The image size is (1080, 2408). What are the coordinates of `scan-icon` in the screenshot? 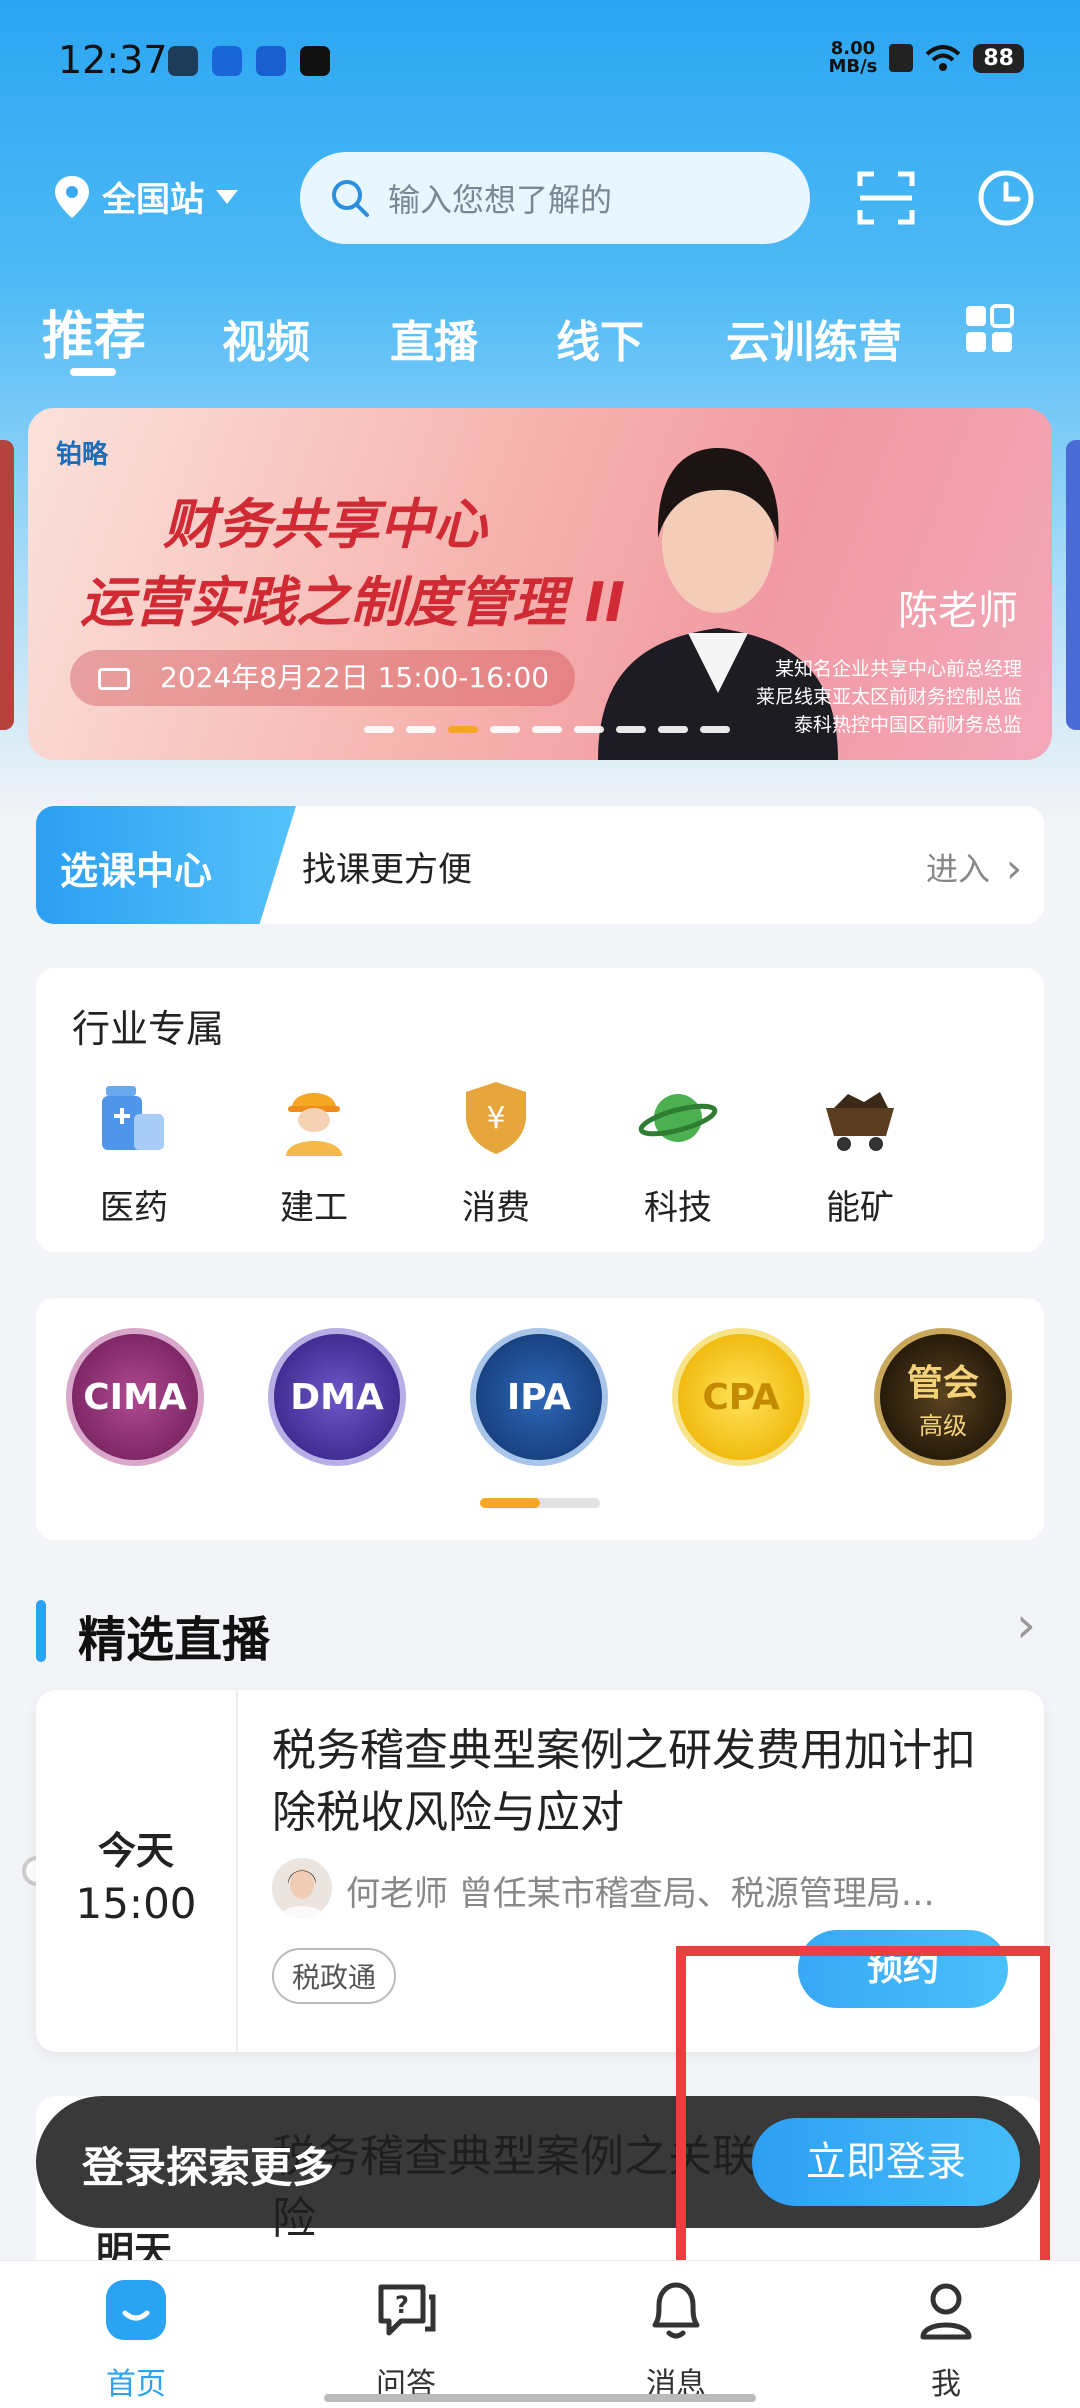 It's located at (886, 198).